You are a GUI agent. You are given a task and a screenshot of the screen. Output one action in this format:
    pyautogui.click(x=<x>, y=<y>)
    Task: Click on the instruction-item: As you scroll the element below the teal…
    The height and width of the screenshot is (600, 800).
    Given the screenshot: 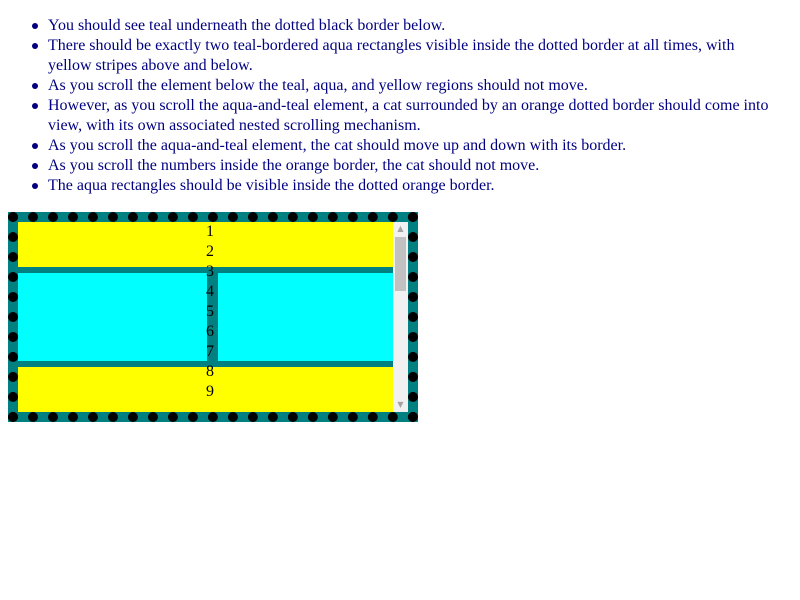 What is the action you would take?
    pyautogui.click(x=405, y=86)
    